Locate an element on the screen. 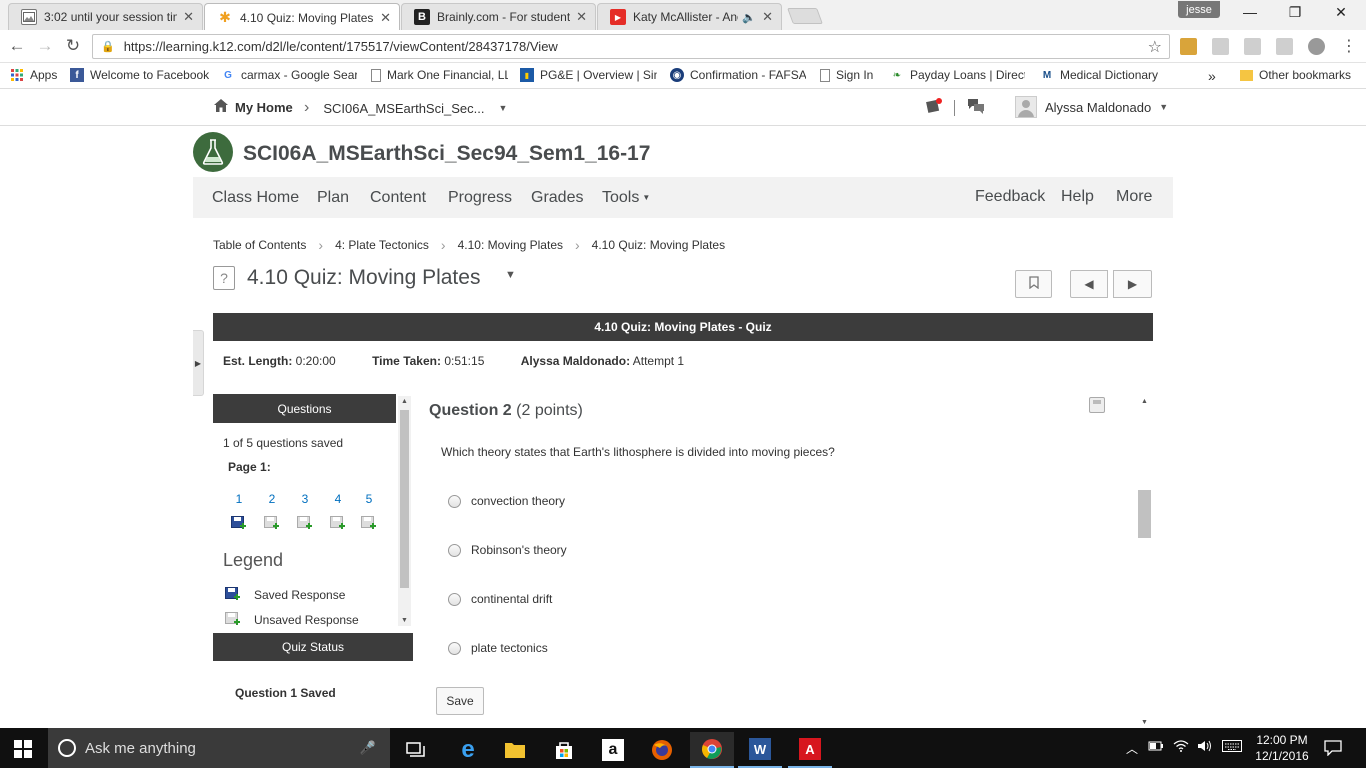 This screenshot has height=768, width=1366. bookmark-fafsa: ◉ Confirmation - FAFSA is located at coordinates (738, 75).